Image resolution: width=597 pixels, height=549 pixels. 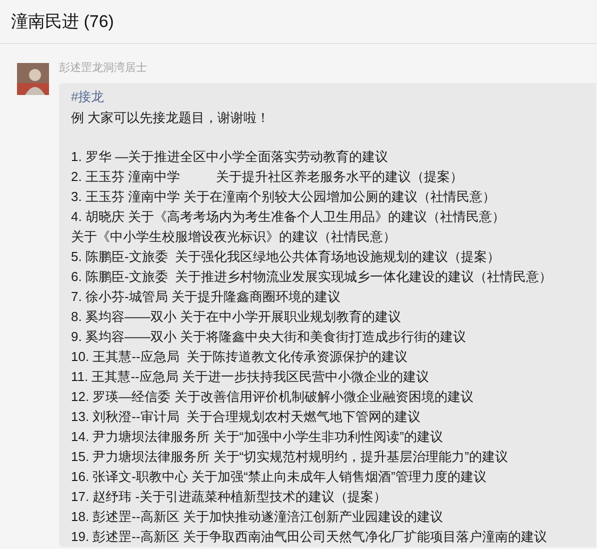 I want to click on topic-tag: #接龙, so click(x=323, y=96).